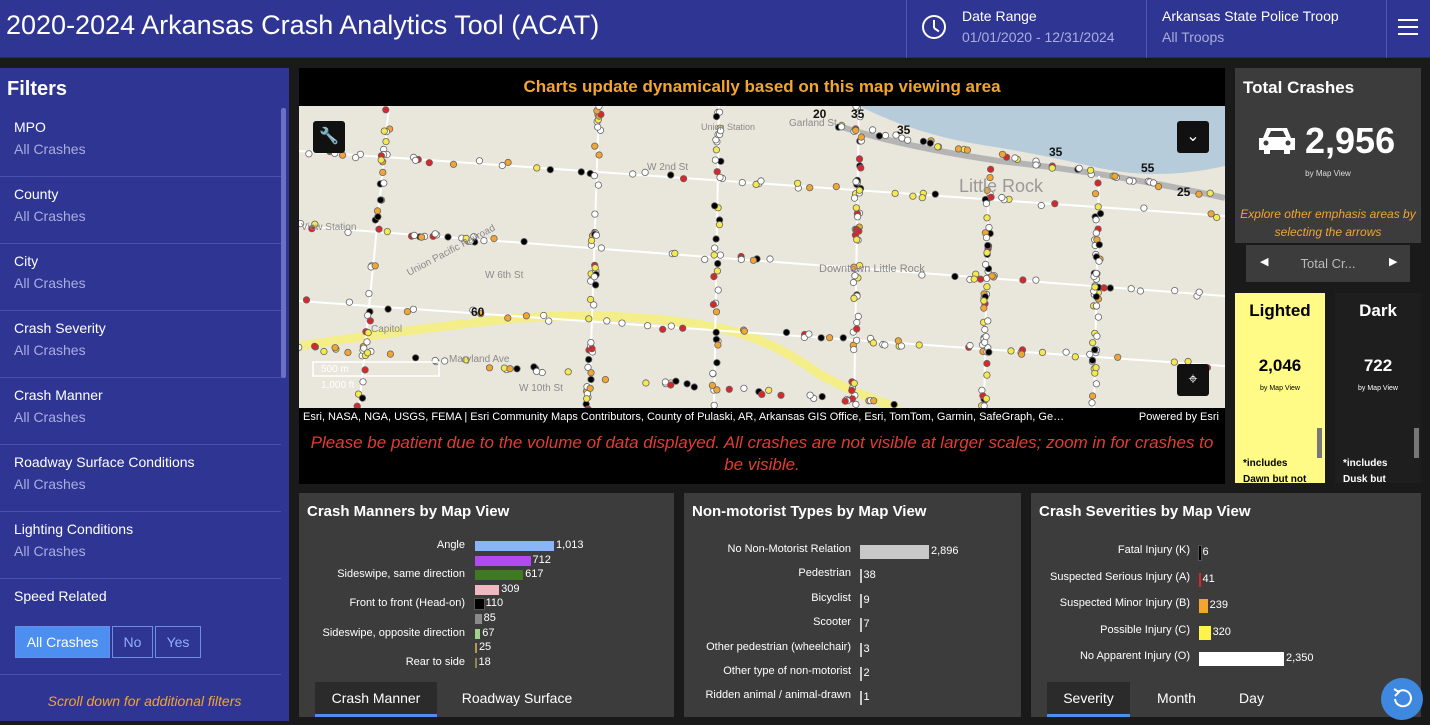  I want to click on clock-icon, so click(934, 27).